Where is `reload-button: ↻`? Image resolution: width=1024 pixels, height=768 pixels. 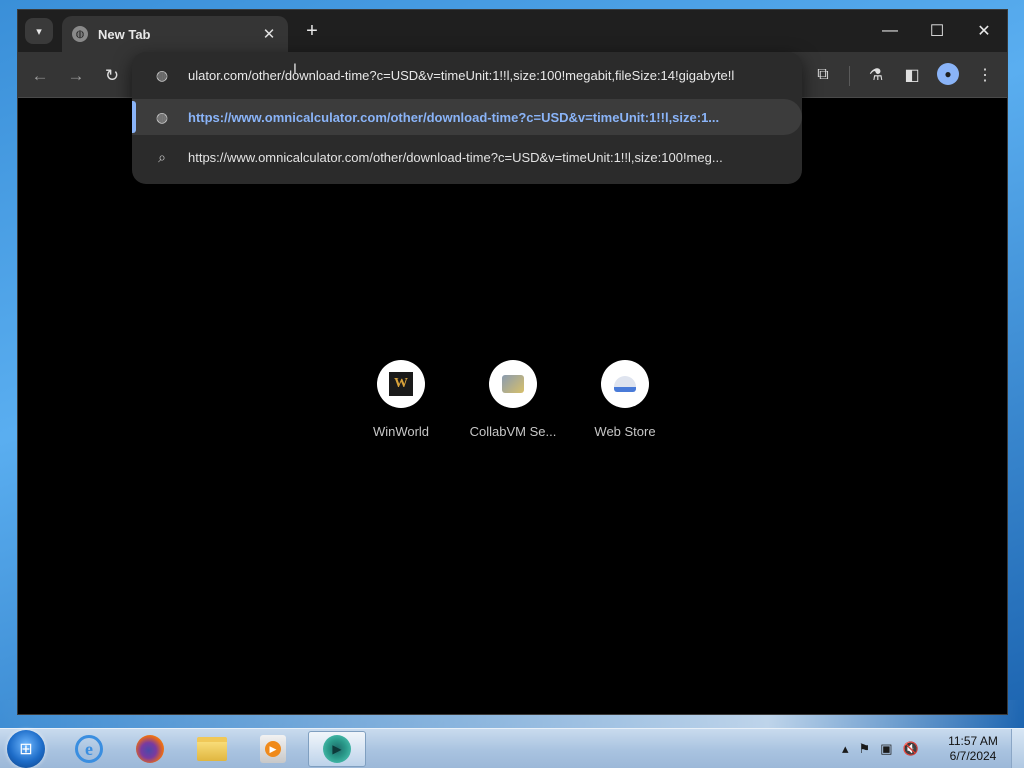
reload-button: ↻ is located at coordinates (112, 76).